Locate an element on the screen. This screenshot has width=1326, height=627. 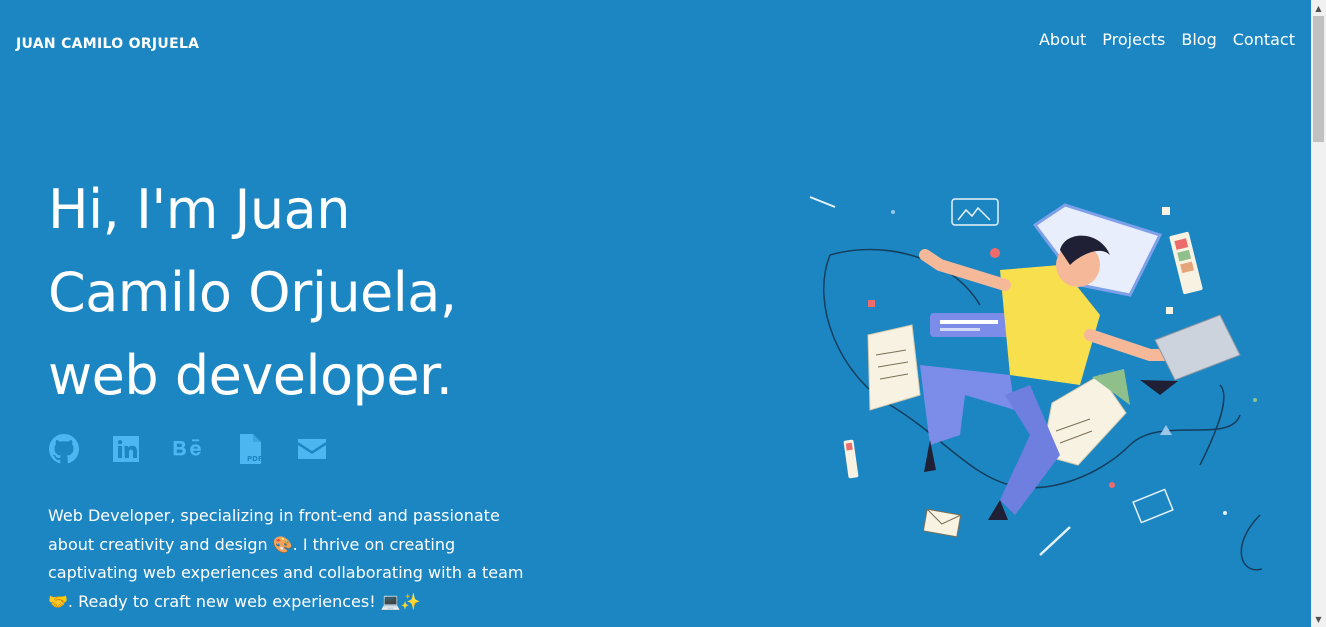
behance-icon is located at coordinates (188, 449).